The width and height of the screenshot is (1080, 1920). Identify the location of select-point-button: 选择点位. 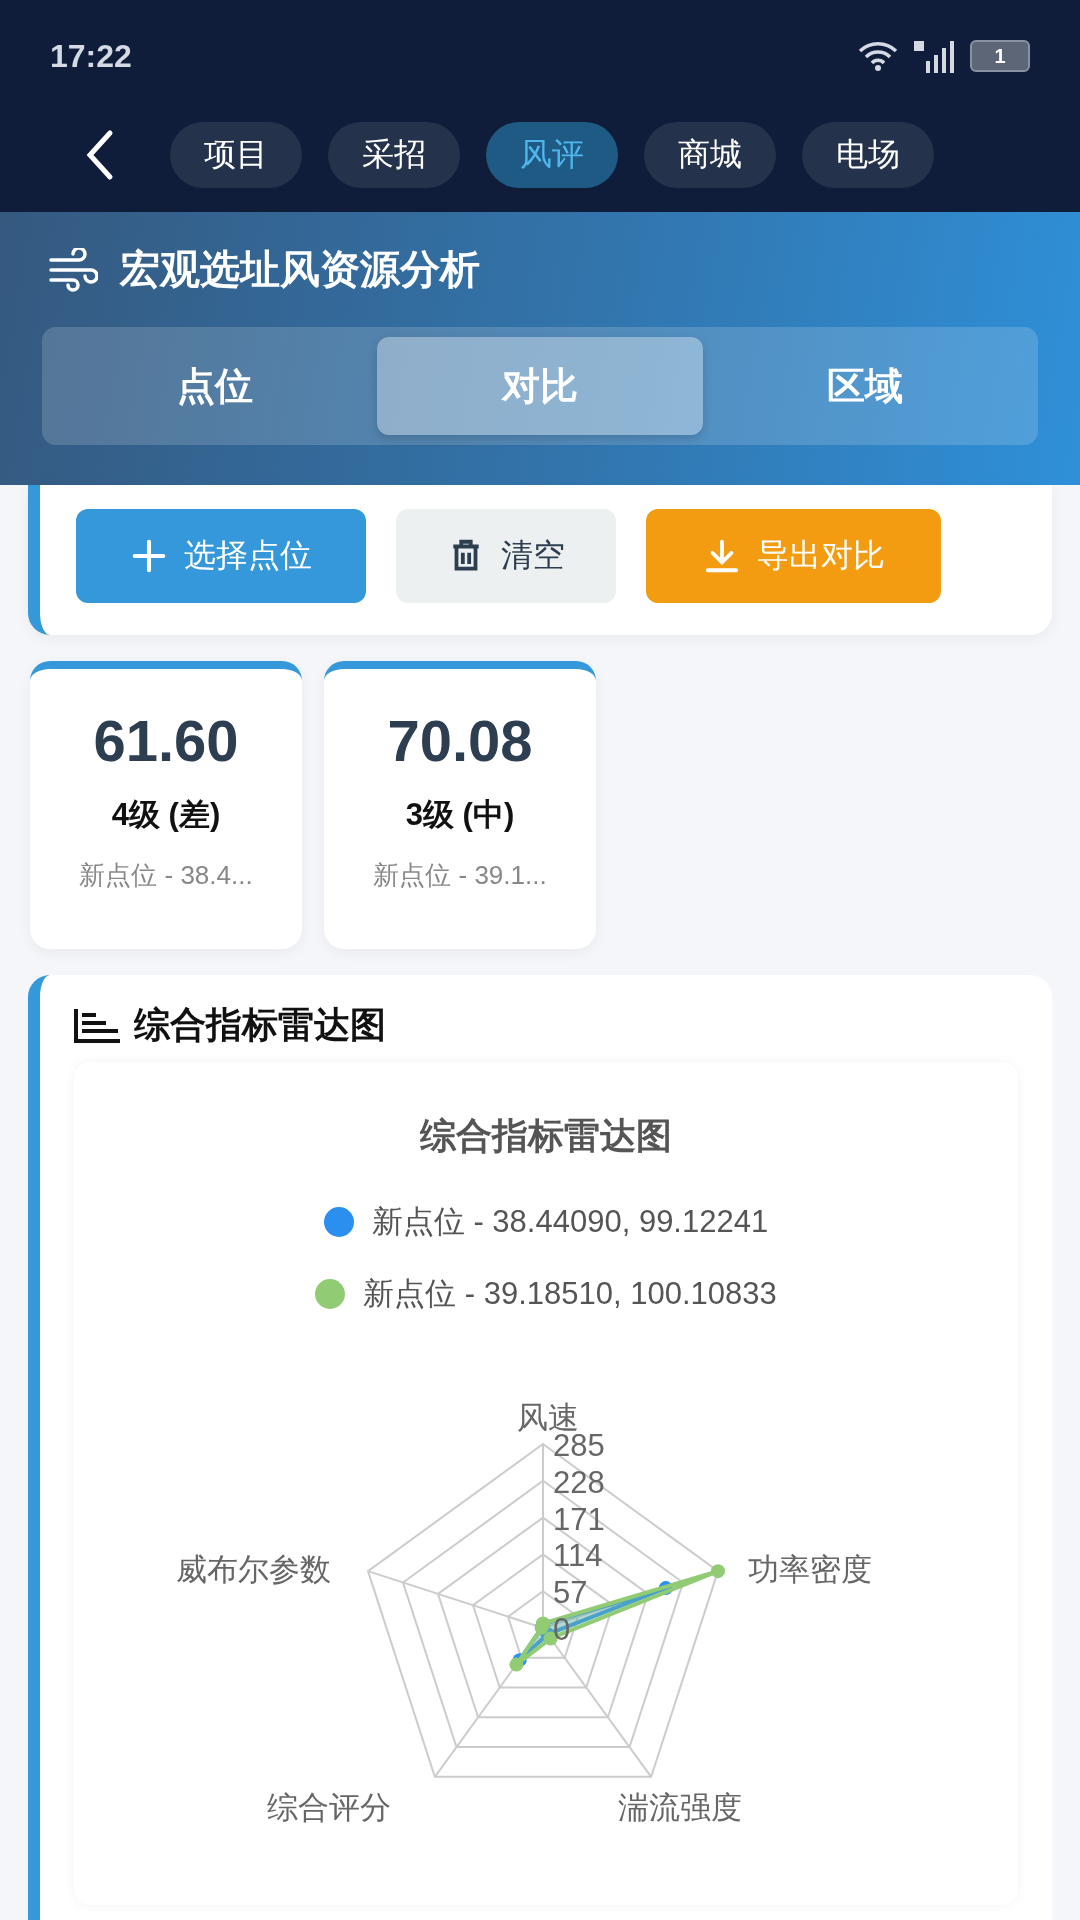
(221, 556).